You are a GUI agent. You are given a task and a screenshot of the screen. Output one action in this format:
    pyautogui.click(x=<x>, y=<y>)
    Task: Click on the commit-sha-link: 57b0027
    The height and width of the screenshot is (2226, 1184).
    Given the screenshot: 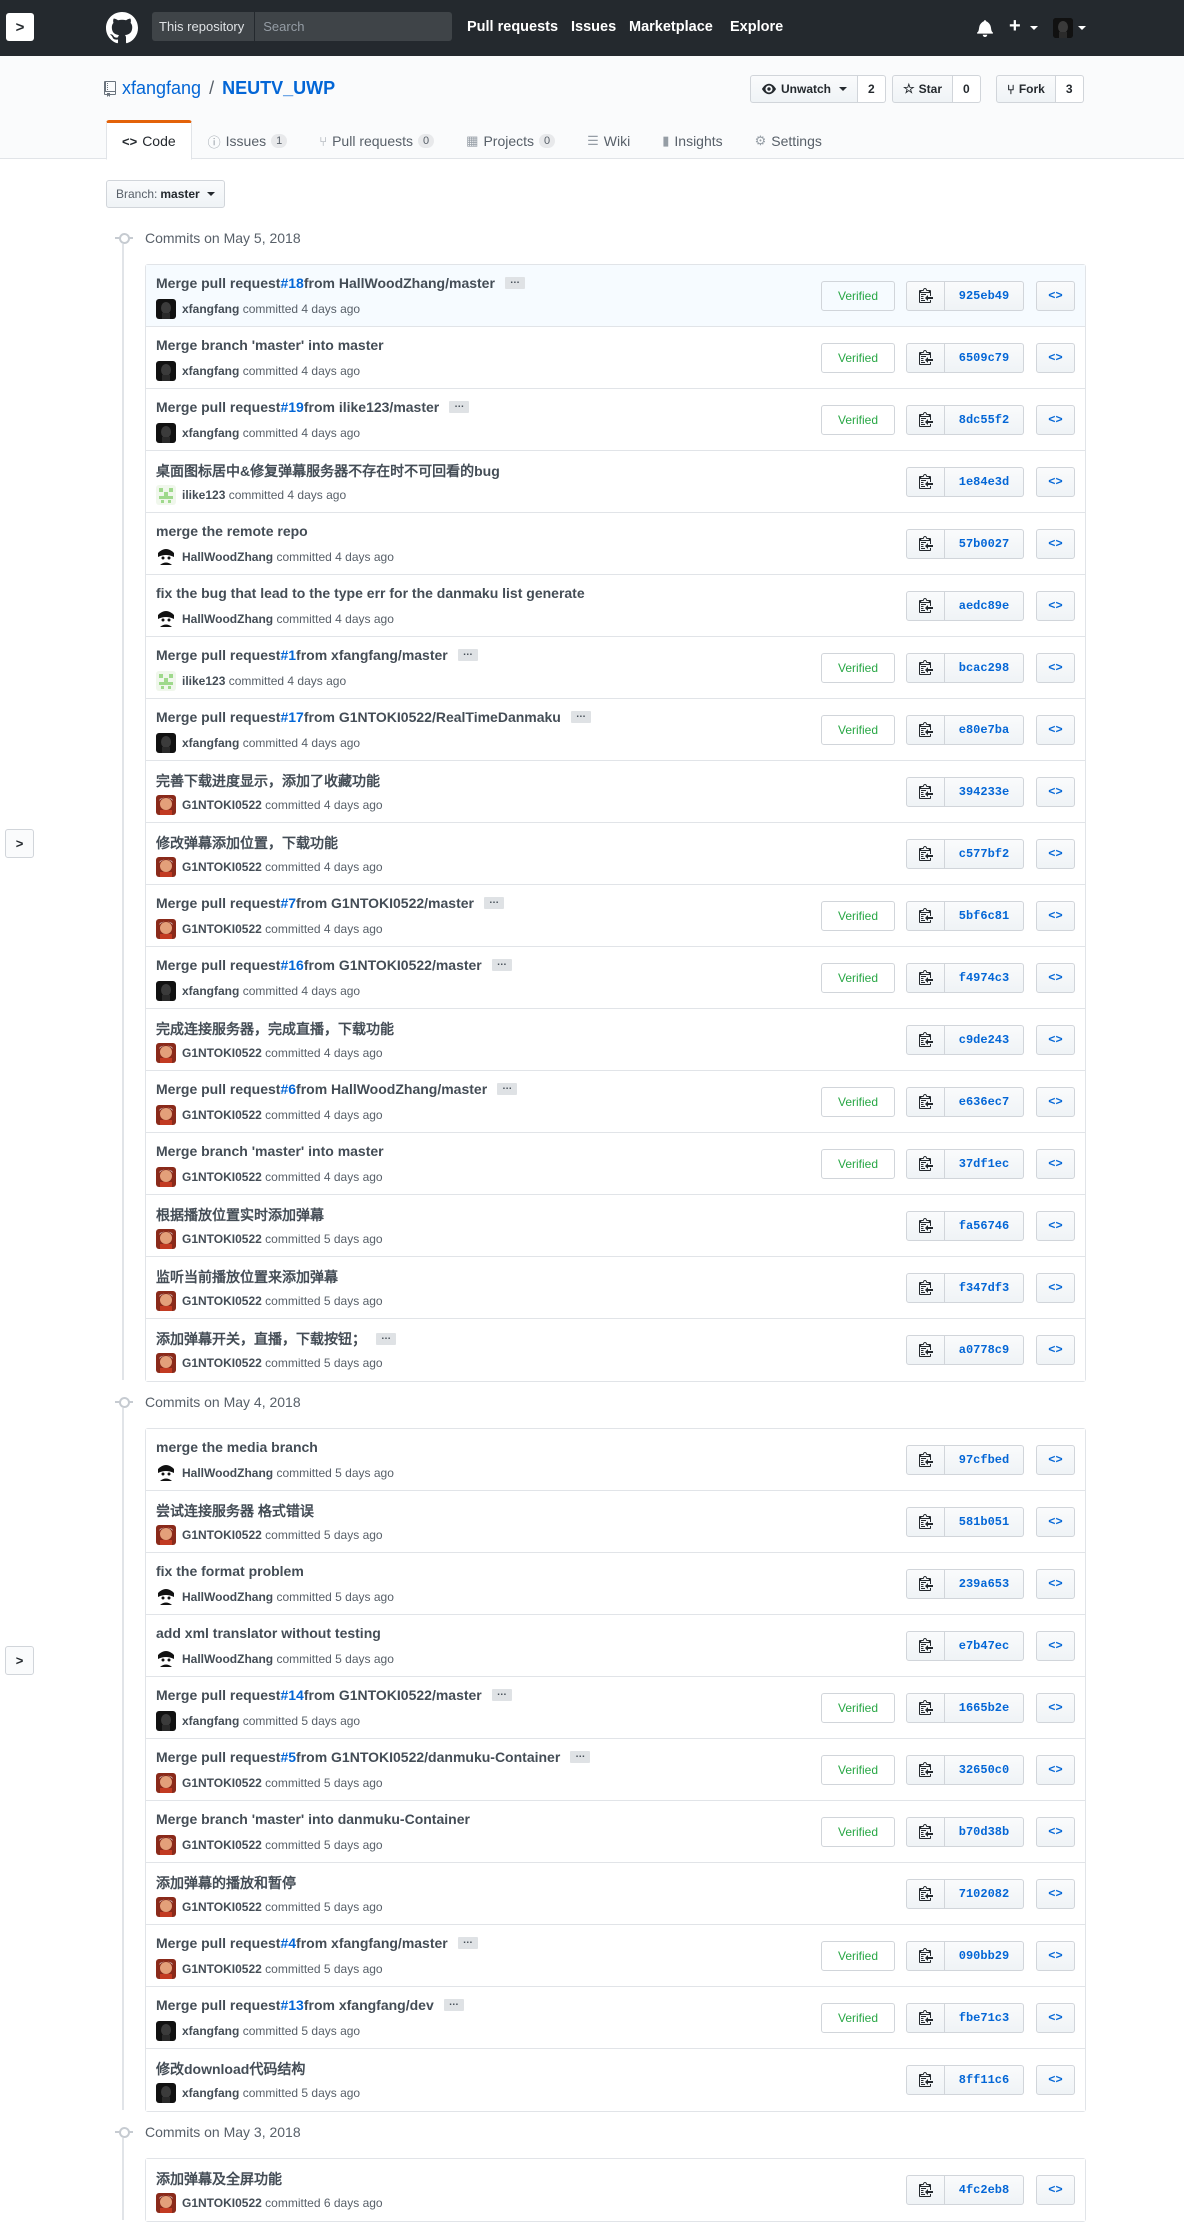 What is the action you would take?
    pyautogui.click(x=984, y=544)
    